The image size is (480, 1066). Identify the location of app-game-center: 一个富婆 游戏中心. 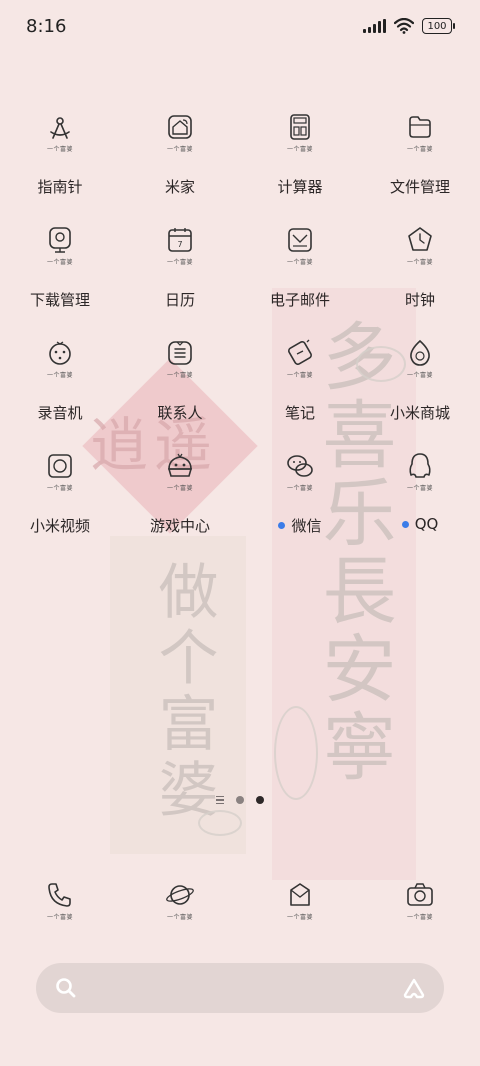
(180, 507).